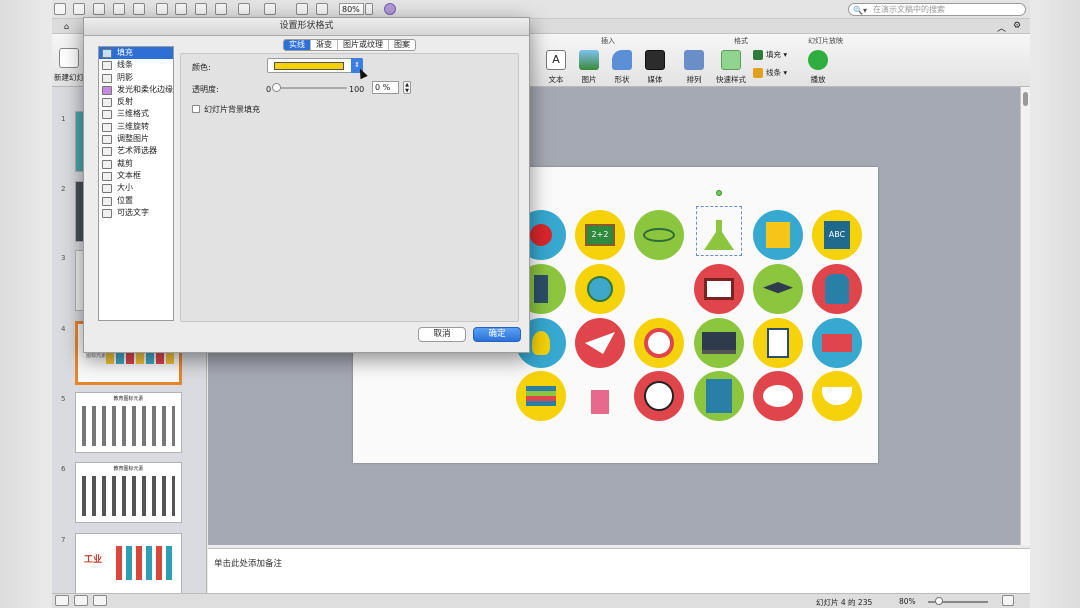 This screenshot has width=1080, height=608. What do you see at coordinates (719, 343) in the screenshot?
I see `laptop-icon` at bounding box center [719, 343].